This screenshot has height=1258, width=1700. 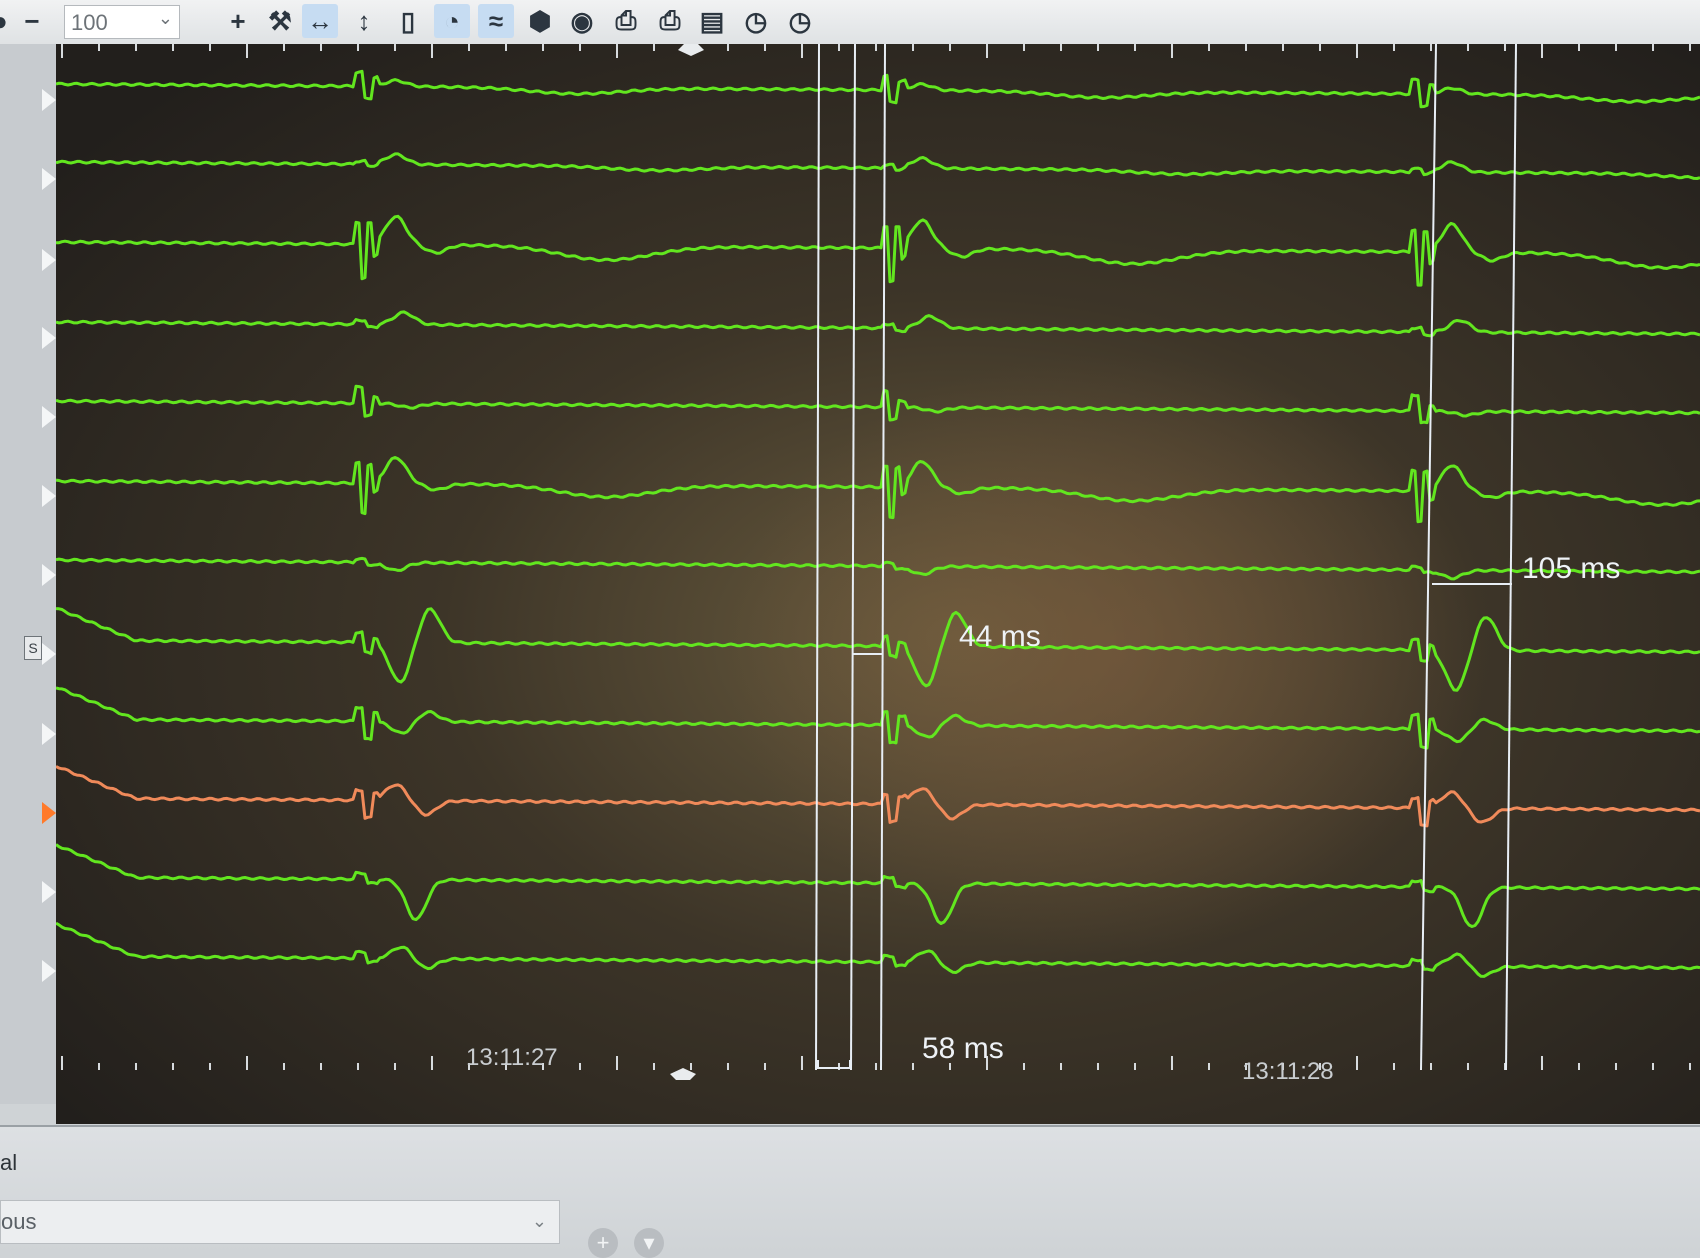 I want to click on time-label: 13:11:28, so click(x=1288, y=1071).